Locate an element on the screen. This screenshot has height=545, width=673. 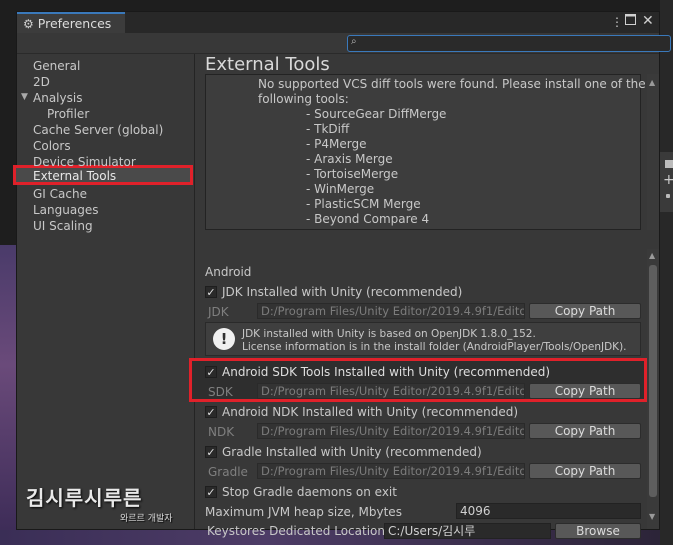
search-icon: ⌕ is located at coordinates (354, 41).